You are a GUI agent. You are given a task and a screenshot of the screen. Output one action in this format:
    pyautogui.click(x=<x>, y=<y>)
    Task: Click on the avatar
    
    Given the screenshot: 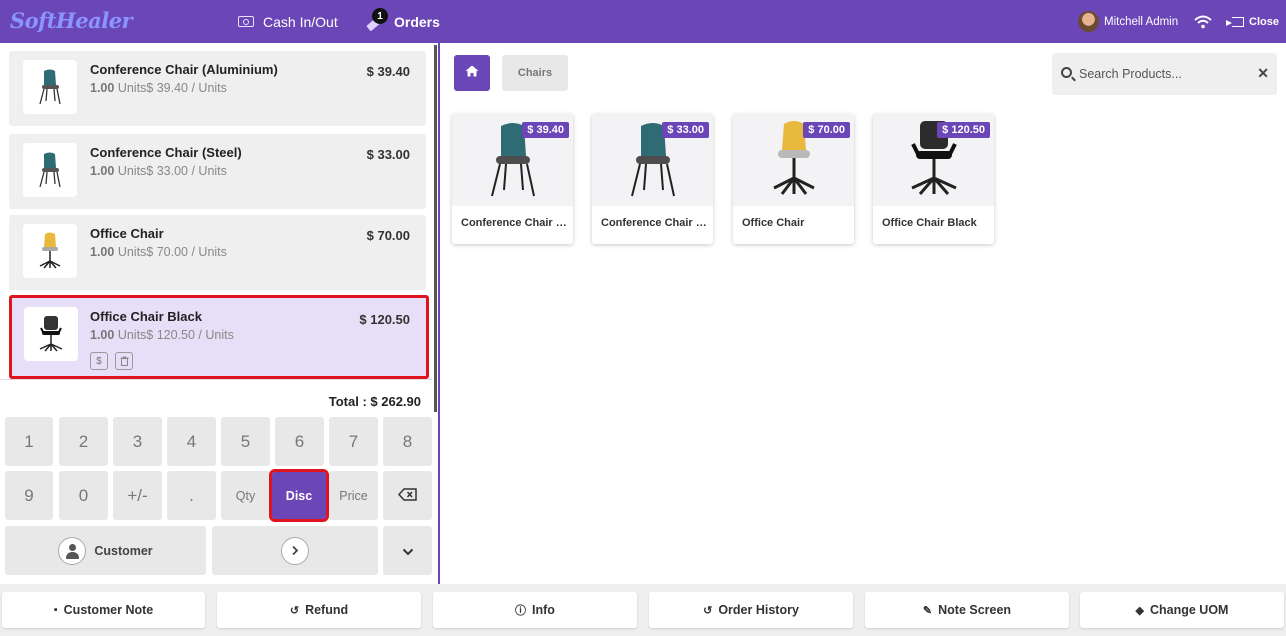 What is the action you would take?
    pyautogui.click(x=1088, y=21)
    